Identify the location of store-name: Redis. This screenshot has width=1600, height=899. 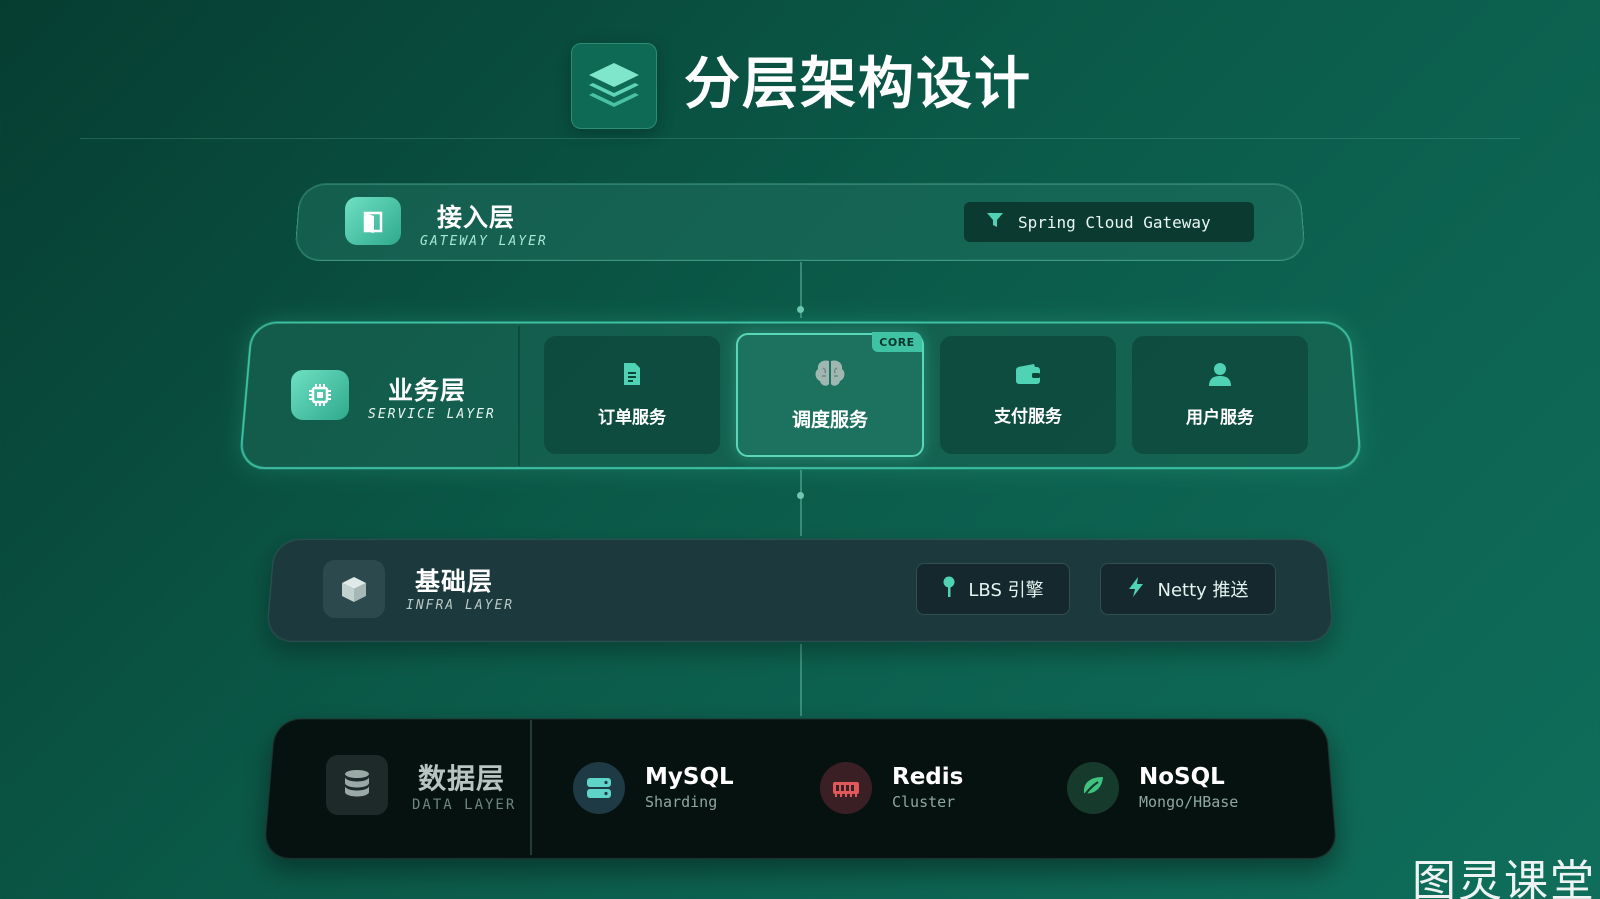
(928, 777).